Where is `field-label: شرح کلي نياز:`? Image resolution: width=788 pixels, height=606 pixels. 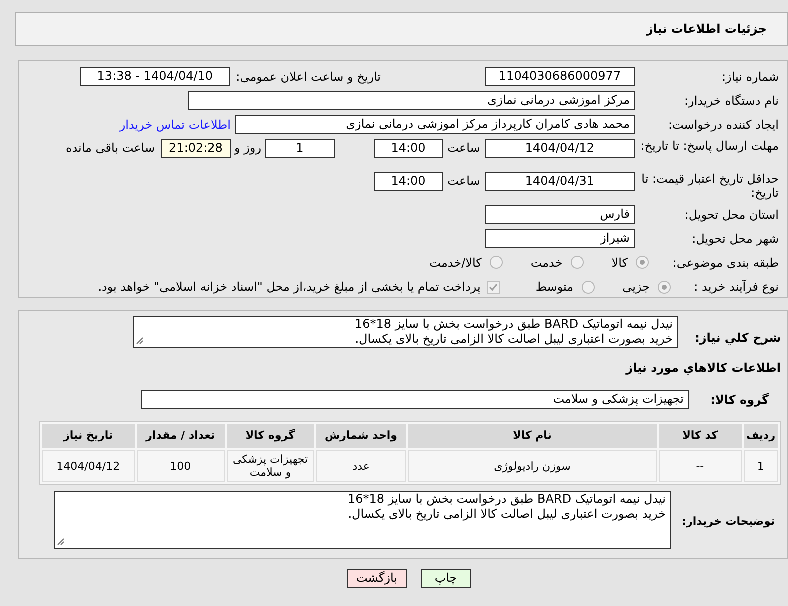 field-label: شرح کلي نياز: is located at coordinates (738, 338).